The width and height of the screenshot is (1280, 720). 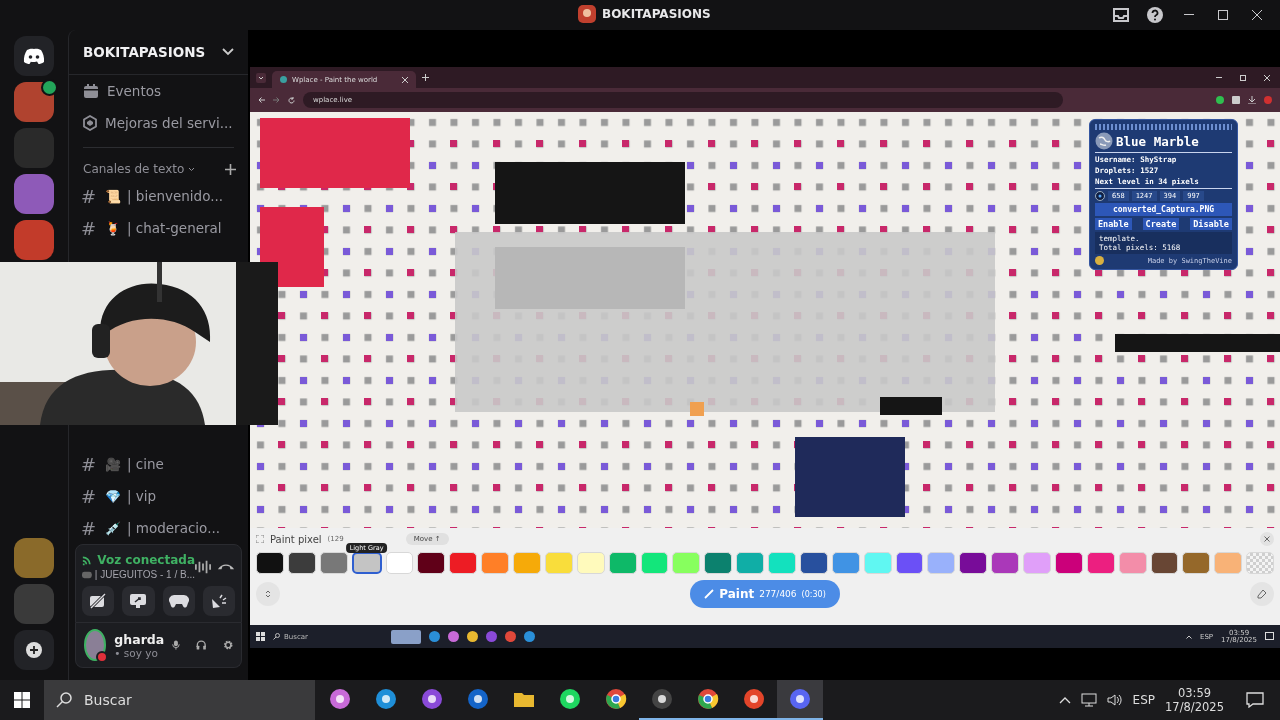 I want to click on brush-icon, so click(x=709, y=594).